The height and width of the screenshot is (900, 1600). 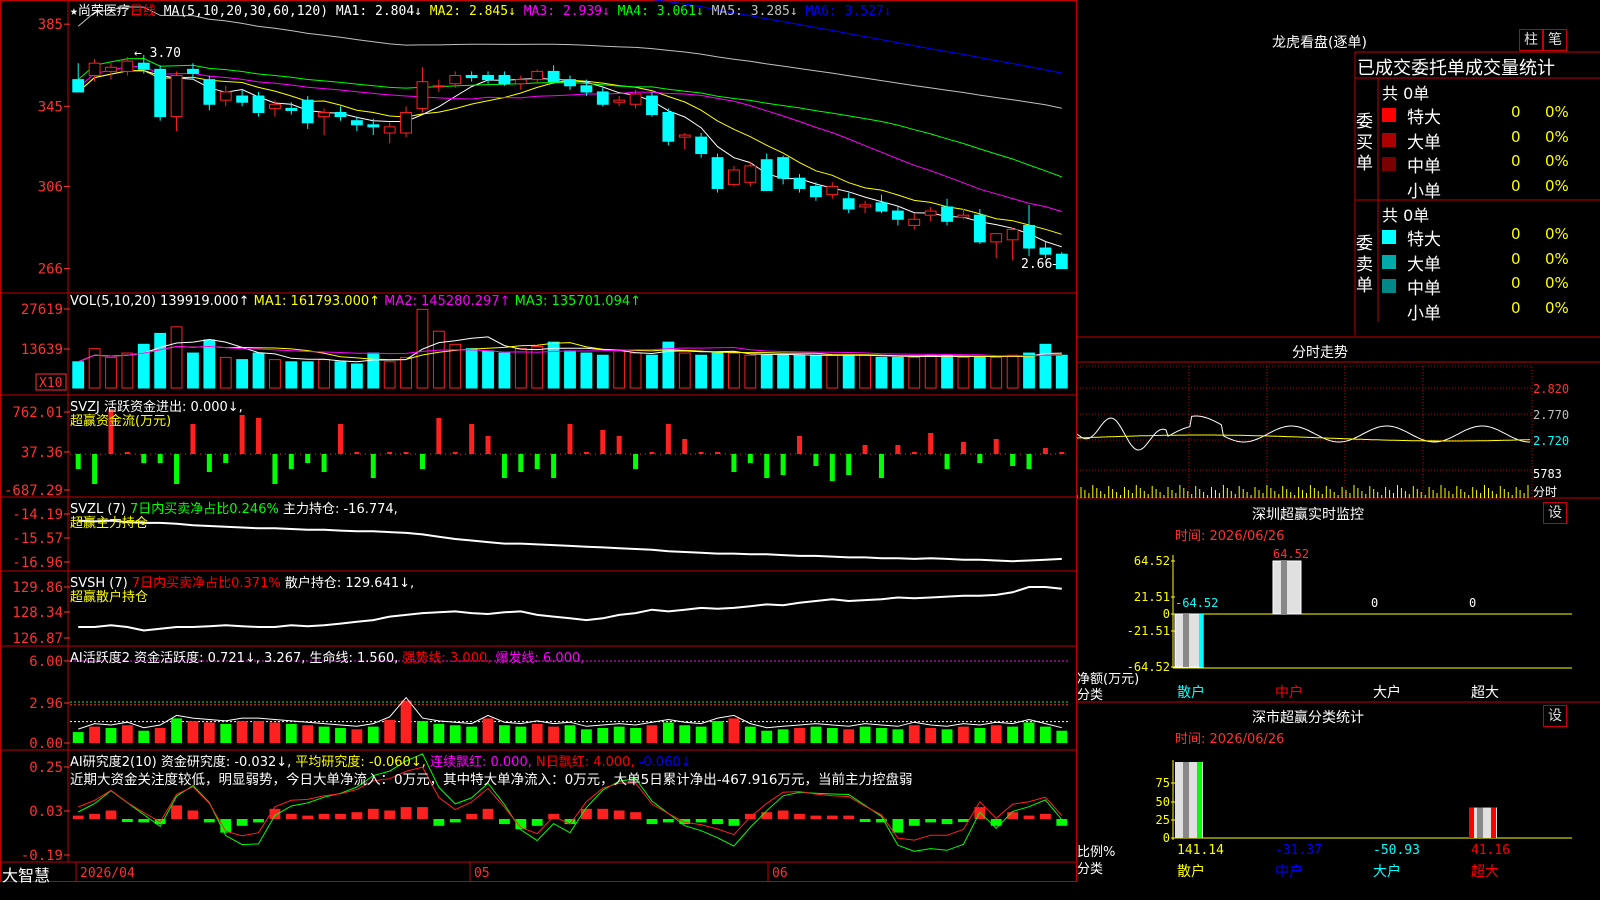 I want to click on monitor-settings-button: 设, so click(x=1555, y=513).